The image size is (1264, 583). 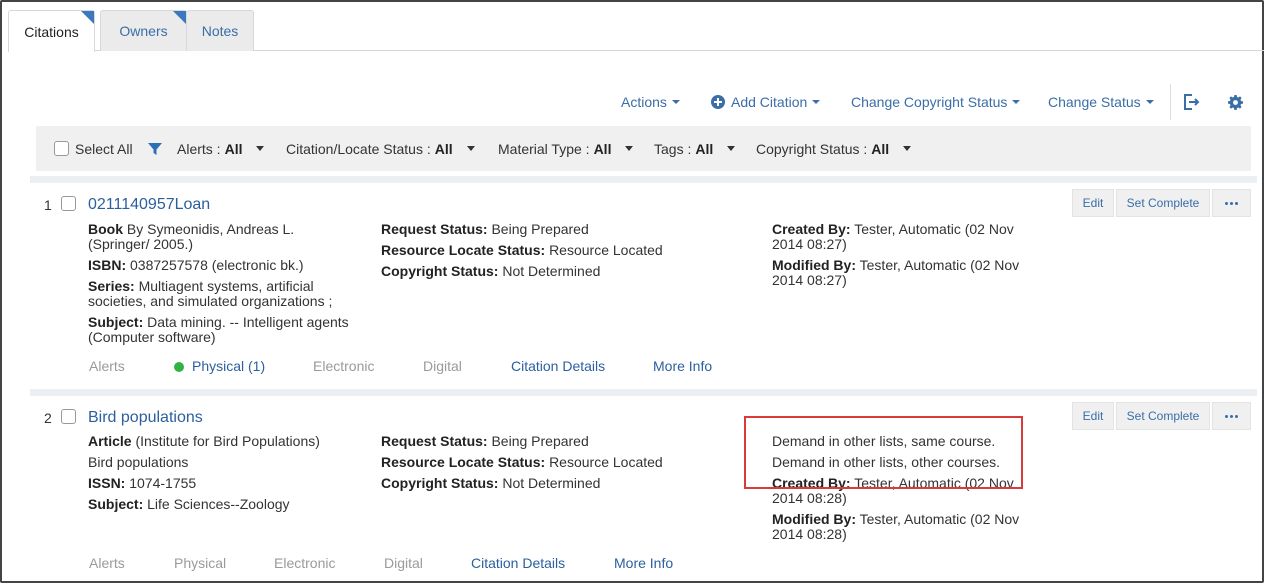 I want to click on physical-tab: Physical (1), so click(x=219, y=366).